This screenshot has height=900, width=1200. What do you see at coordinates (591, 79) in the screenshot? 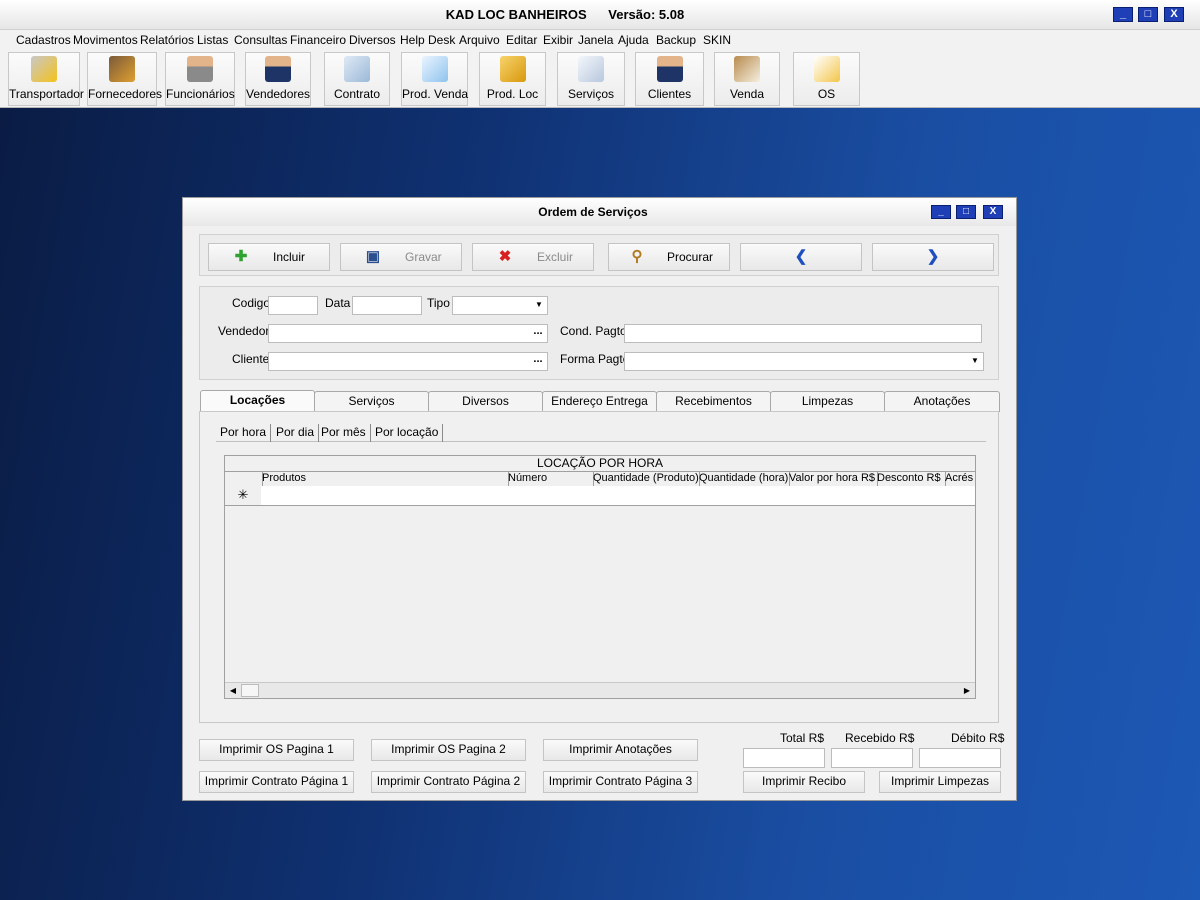
I see `toolbar-servicos-button: Serviços` at bounding box center [591, 79].